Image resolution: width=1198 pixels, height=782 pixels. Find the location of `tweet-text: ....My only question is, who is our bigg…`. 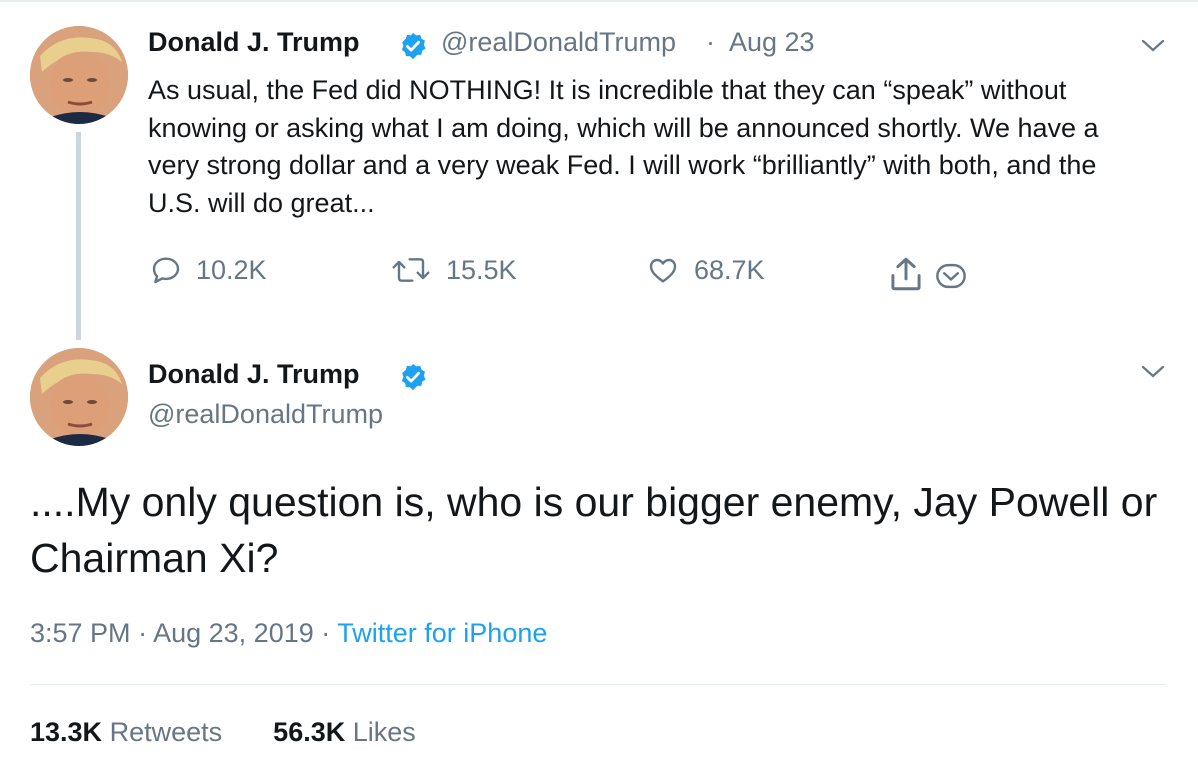

tweet-text: ....My only question is, who is our bigg… is located at coordinates (594, 530).